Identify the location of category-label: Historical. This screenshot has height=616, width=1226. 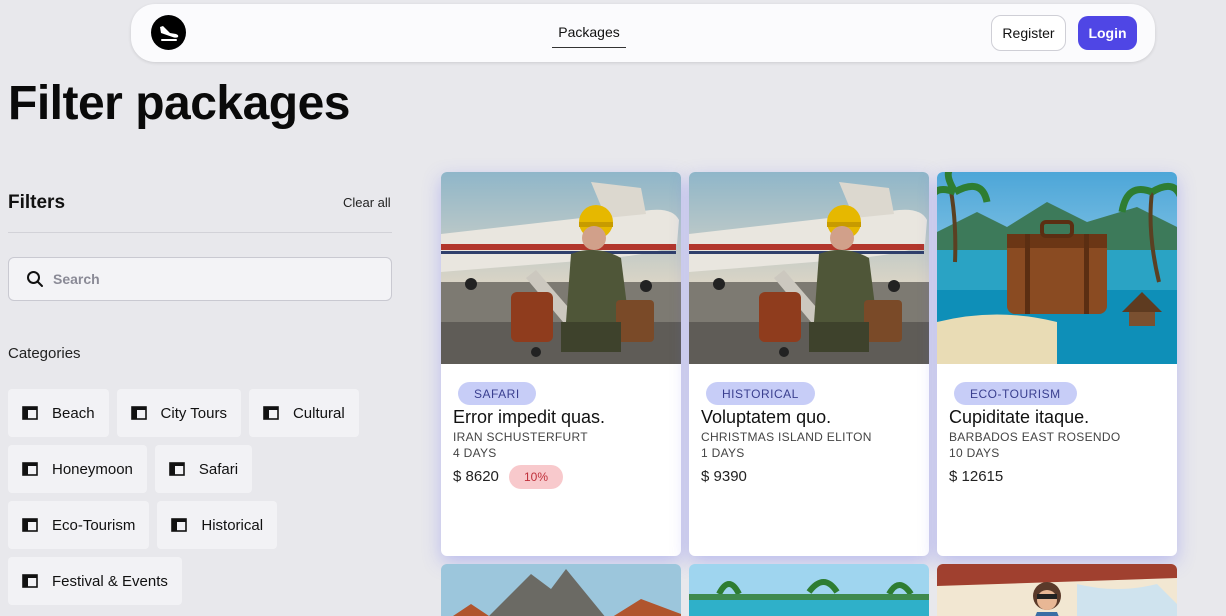
(232, 525).